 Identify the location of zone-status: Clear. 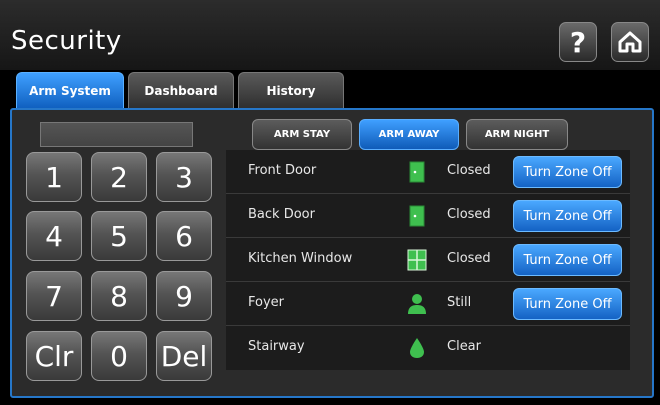
(464, 346).